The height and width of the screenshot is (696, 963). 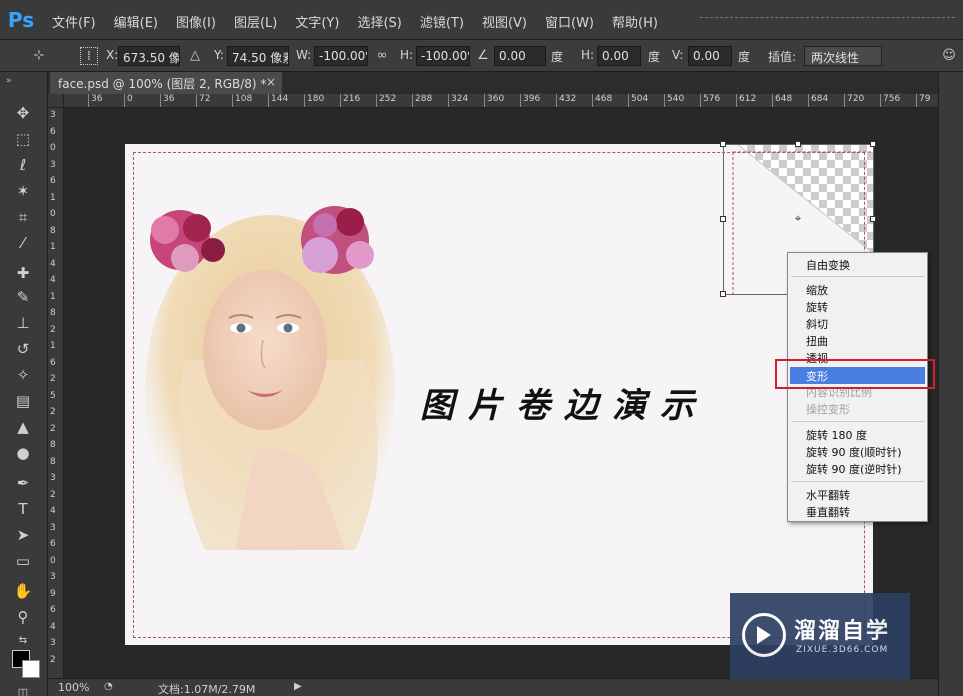 I want to click on menu-item-distort: 扭曲, so click(x=817, y=341).